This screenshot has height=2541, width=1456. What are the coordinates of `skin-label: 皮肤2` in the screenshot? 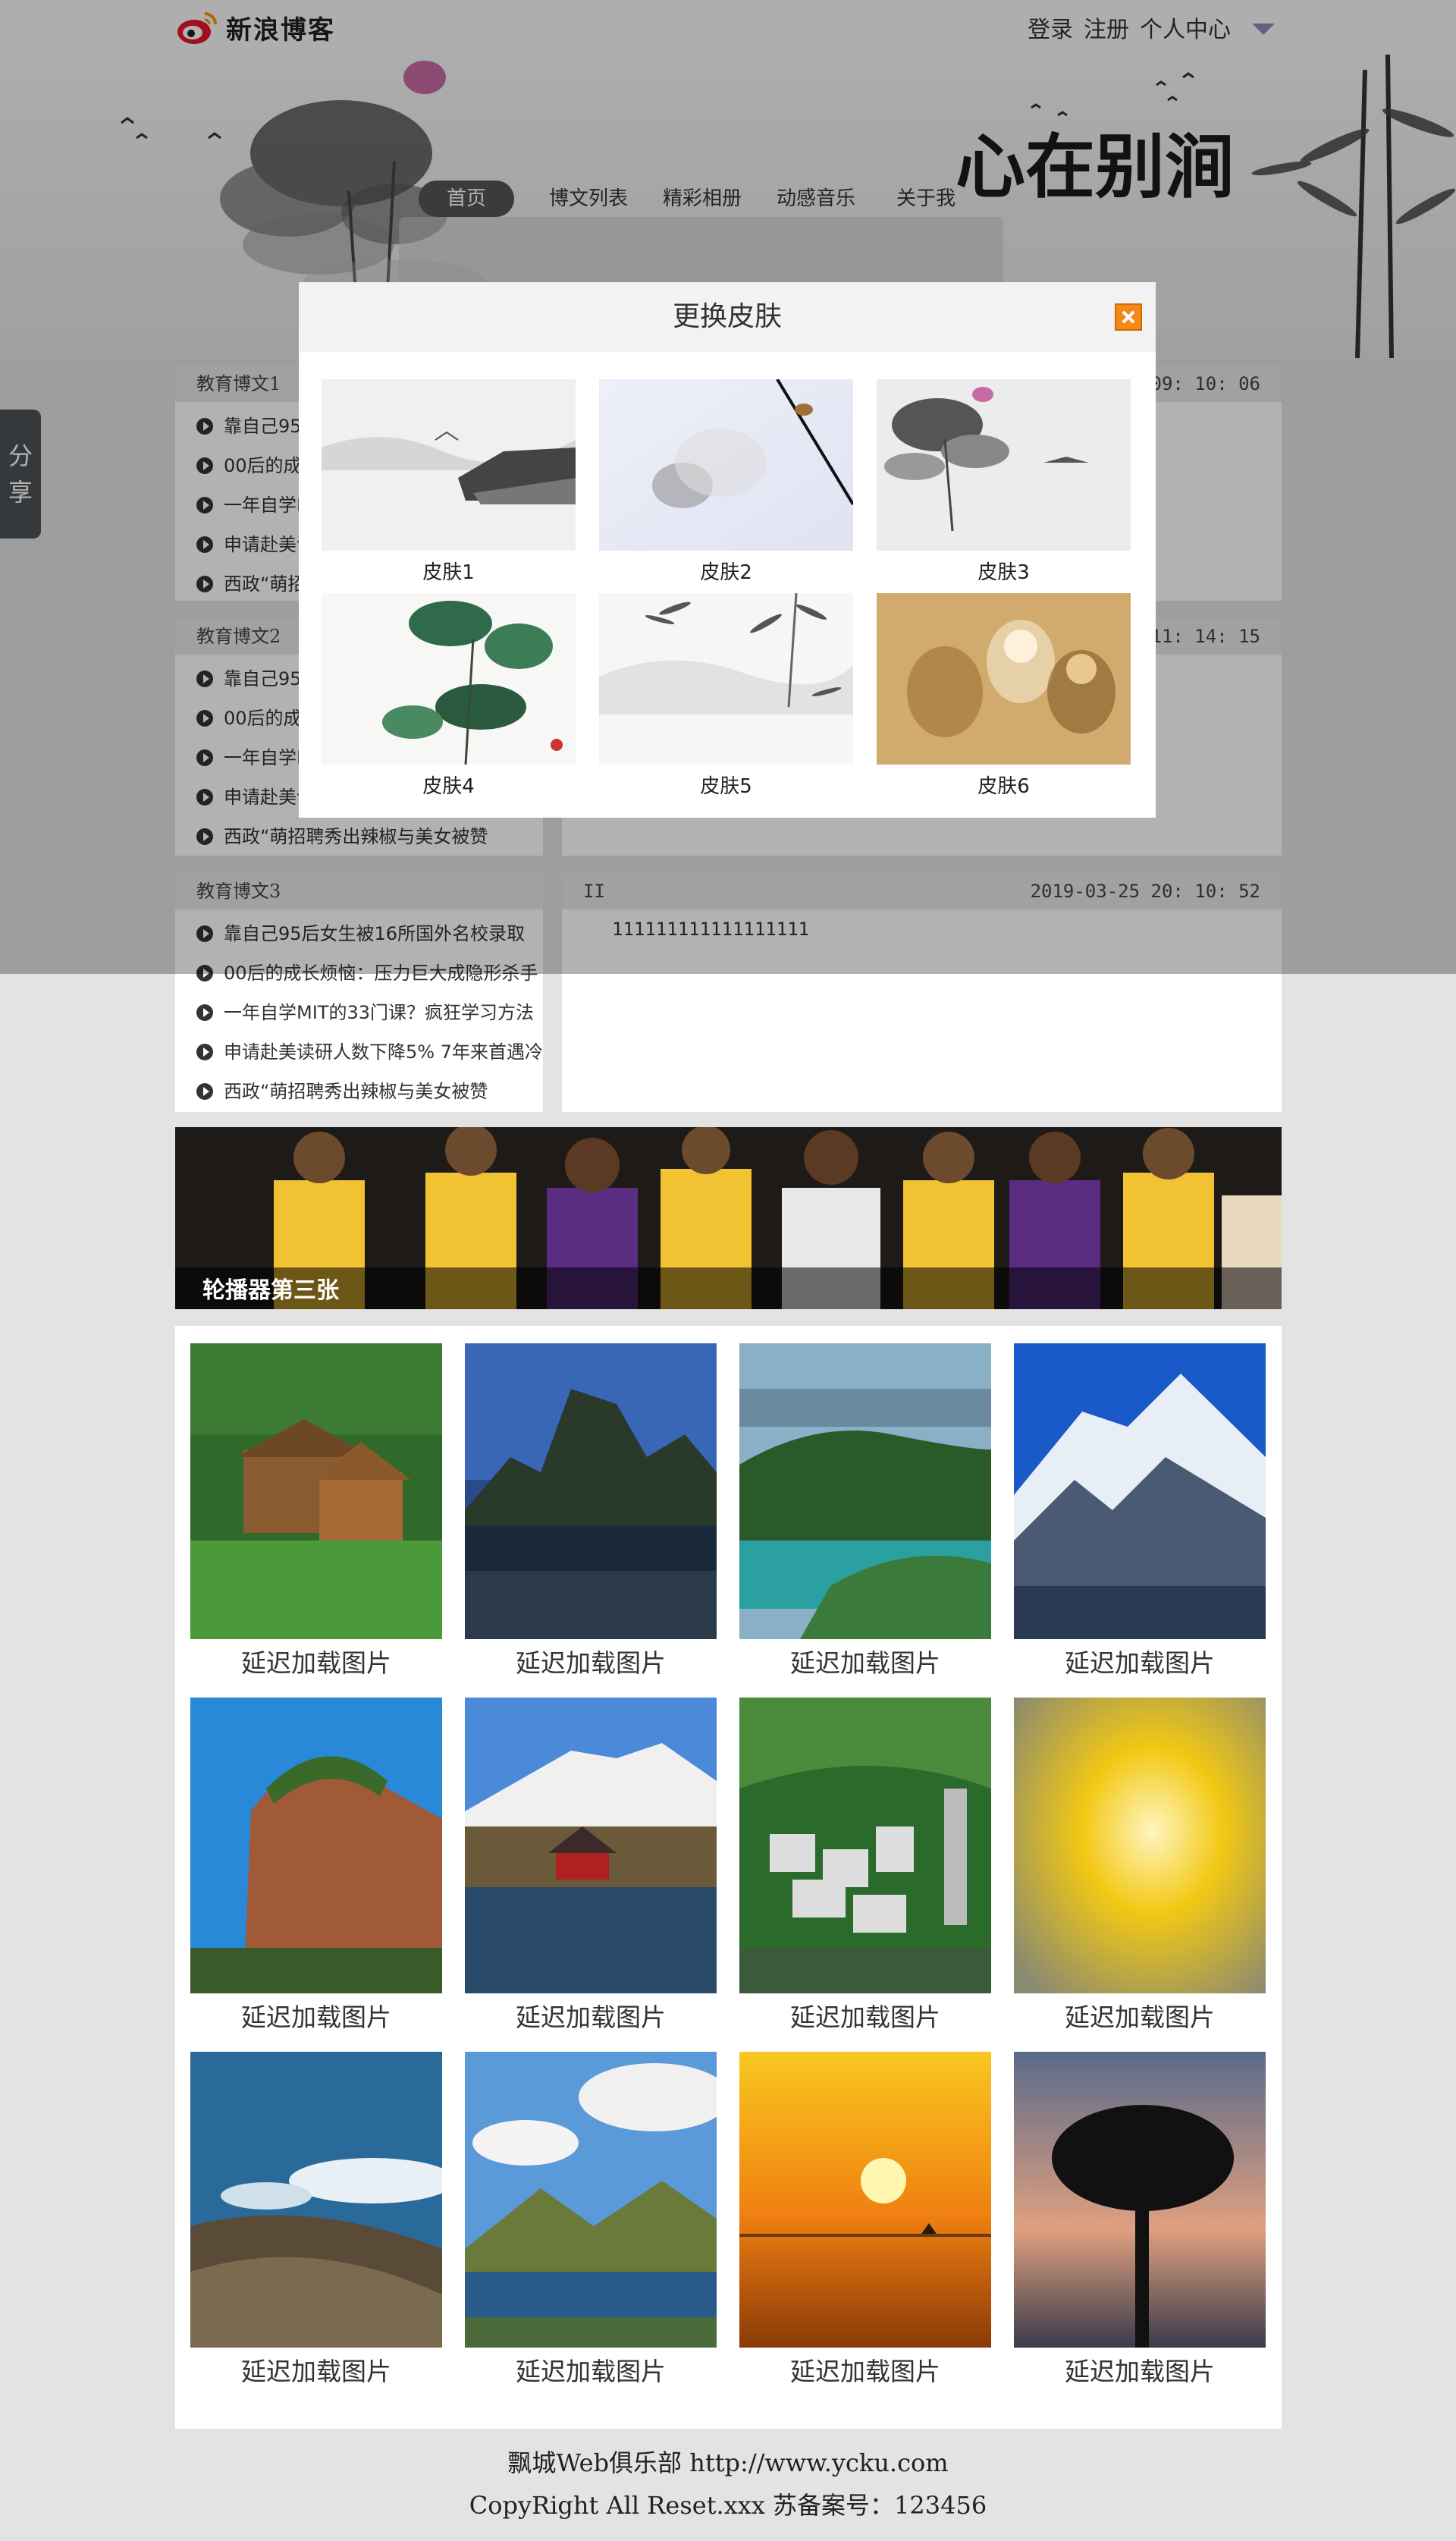 It's located at (726, 573).